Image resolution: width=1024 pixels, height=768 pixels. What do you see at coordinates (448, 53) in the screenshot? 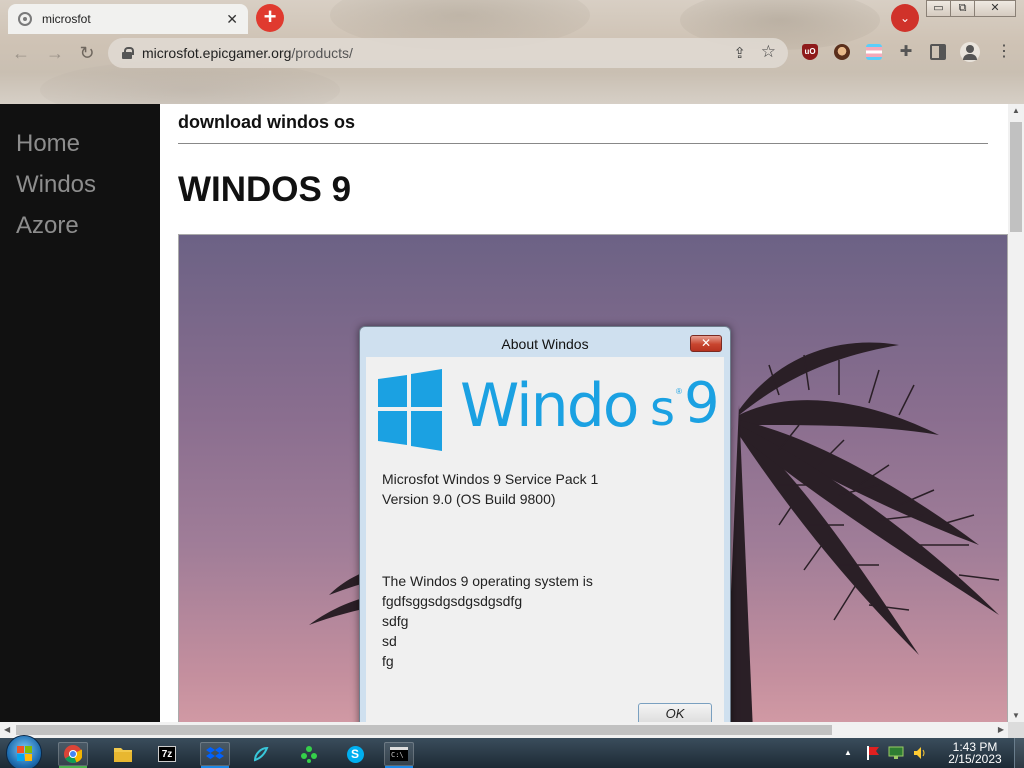
I see `address-bar: microsfot.epicgamer.org/products/ ⇪ ☆` at bounding box center [448, 53].